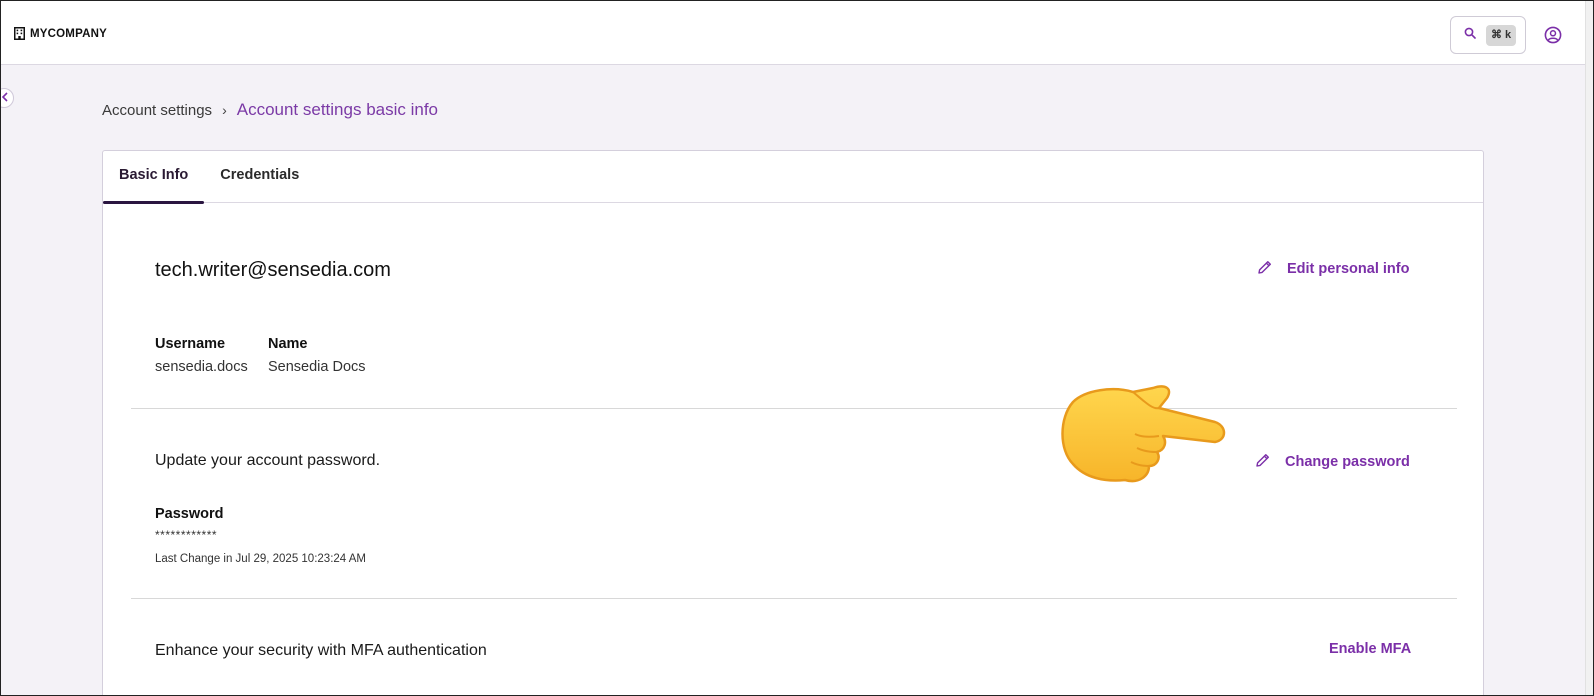 The width and height of the screenshot is (1594, 696). What do you see at coordinates (317, 367) in the screenshot?
I see `name-value: Sensedia Docs` at bounding box center [317, 367].